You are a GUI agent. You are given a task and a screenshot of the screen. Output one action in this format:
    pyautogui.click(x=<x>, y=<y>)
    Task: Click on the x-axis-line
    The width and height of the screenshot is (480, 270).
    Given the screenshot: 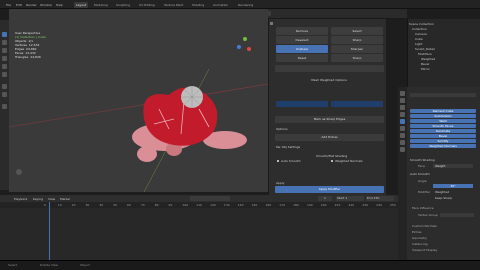 What is the action you would take?
    pyautogui.click(x=138, y=105)
    